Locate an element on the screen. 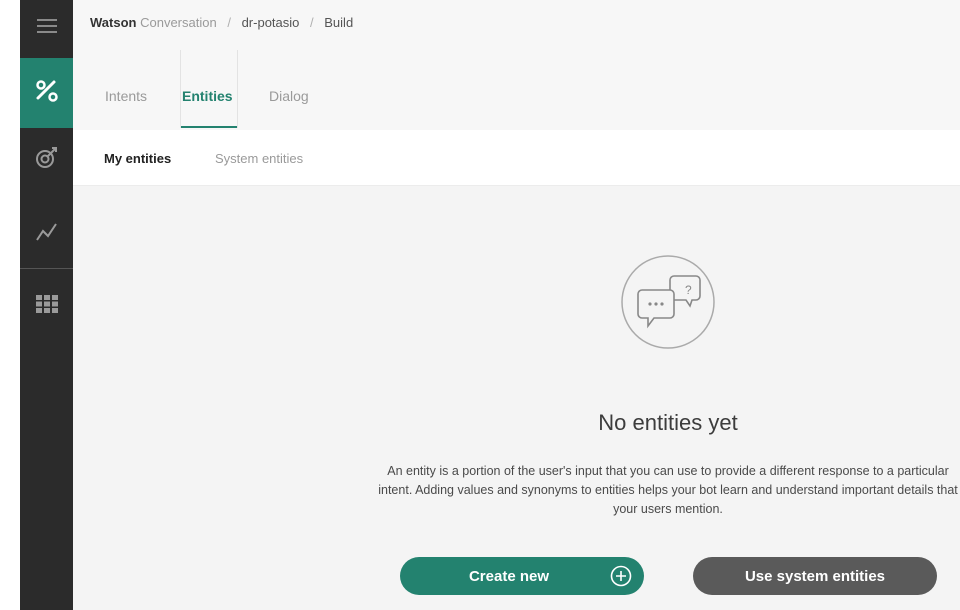  sidebar-item-analytics is located at coordinates (46, 234).